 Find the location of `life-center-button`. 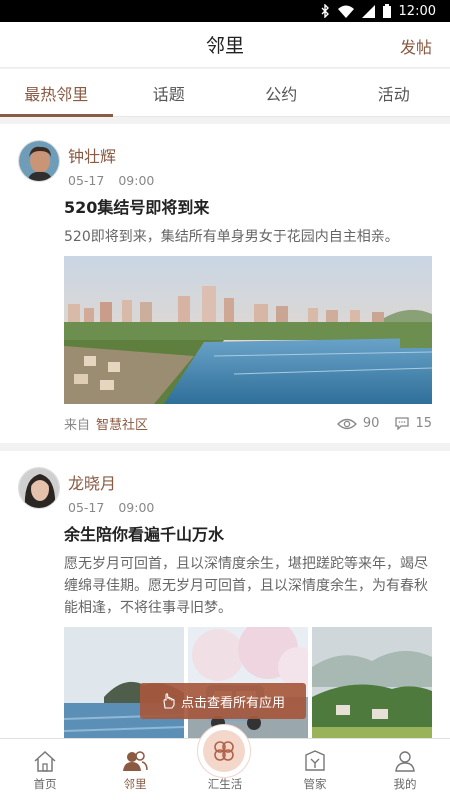

life-center-button is located at coordinates (224, 751).